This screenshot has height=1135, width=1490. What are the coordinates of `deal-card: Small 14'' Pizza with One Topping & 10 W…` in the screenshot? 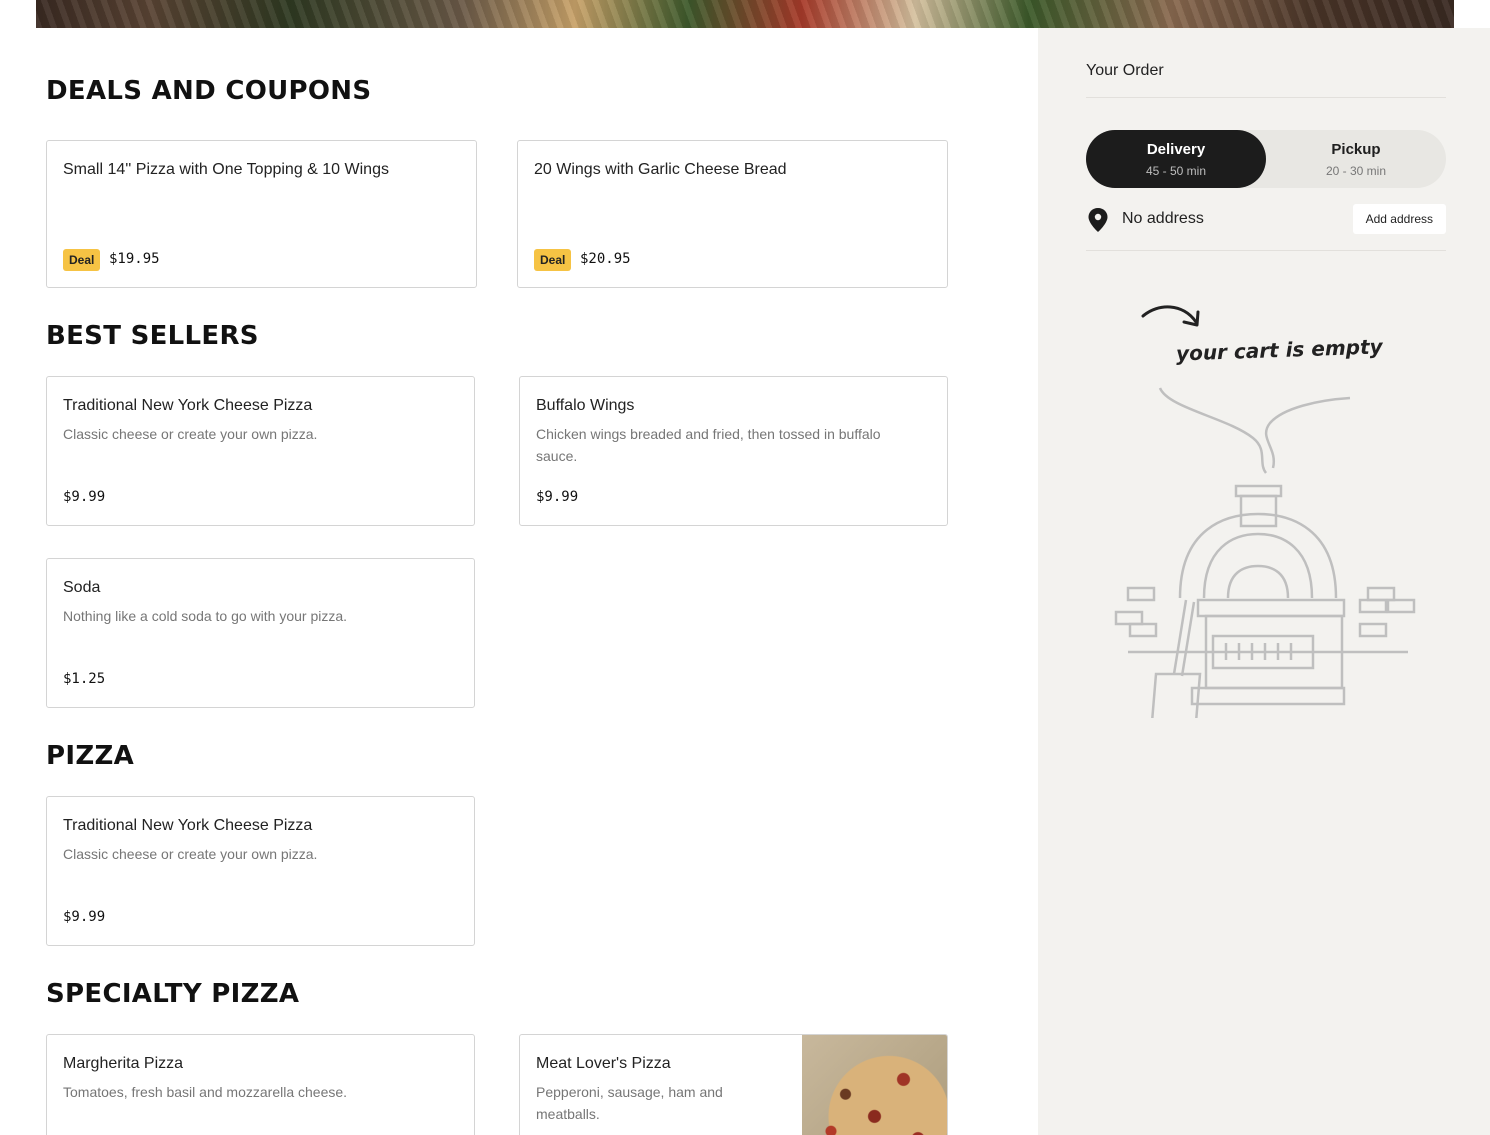 It's located at (261, 214).